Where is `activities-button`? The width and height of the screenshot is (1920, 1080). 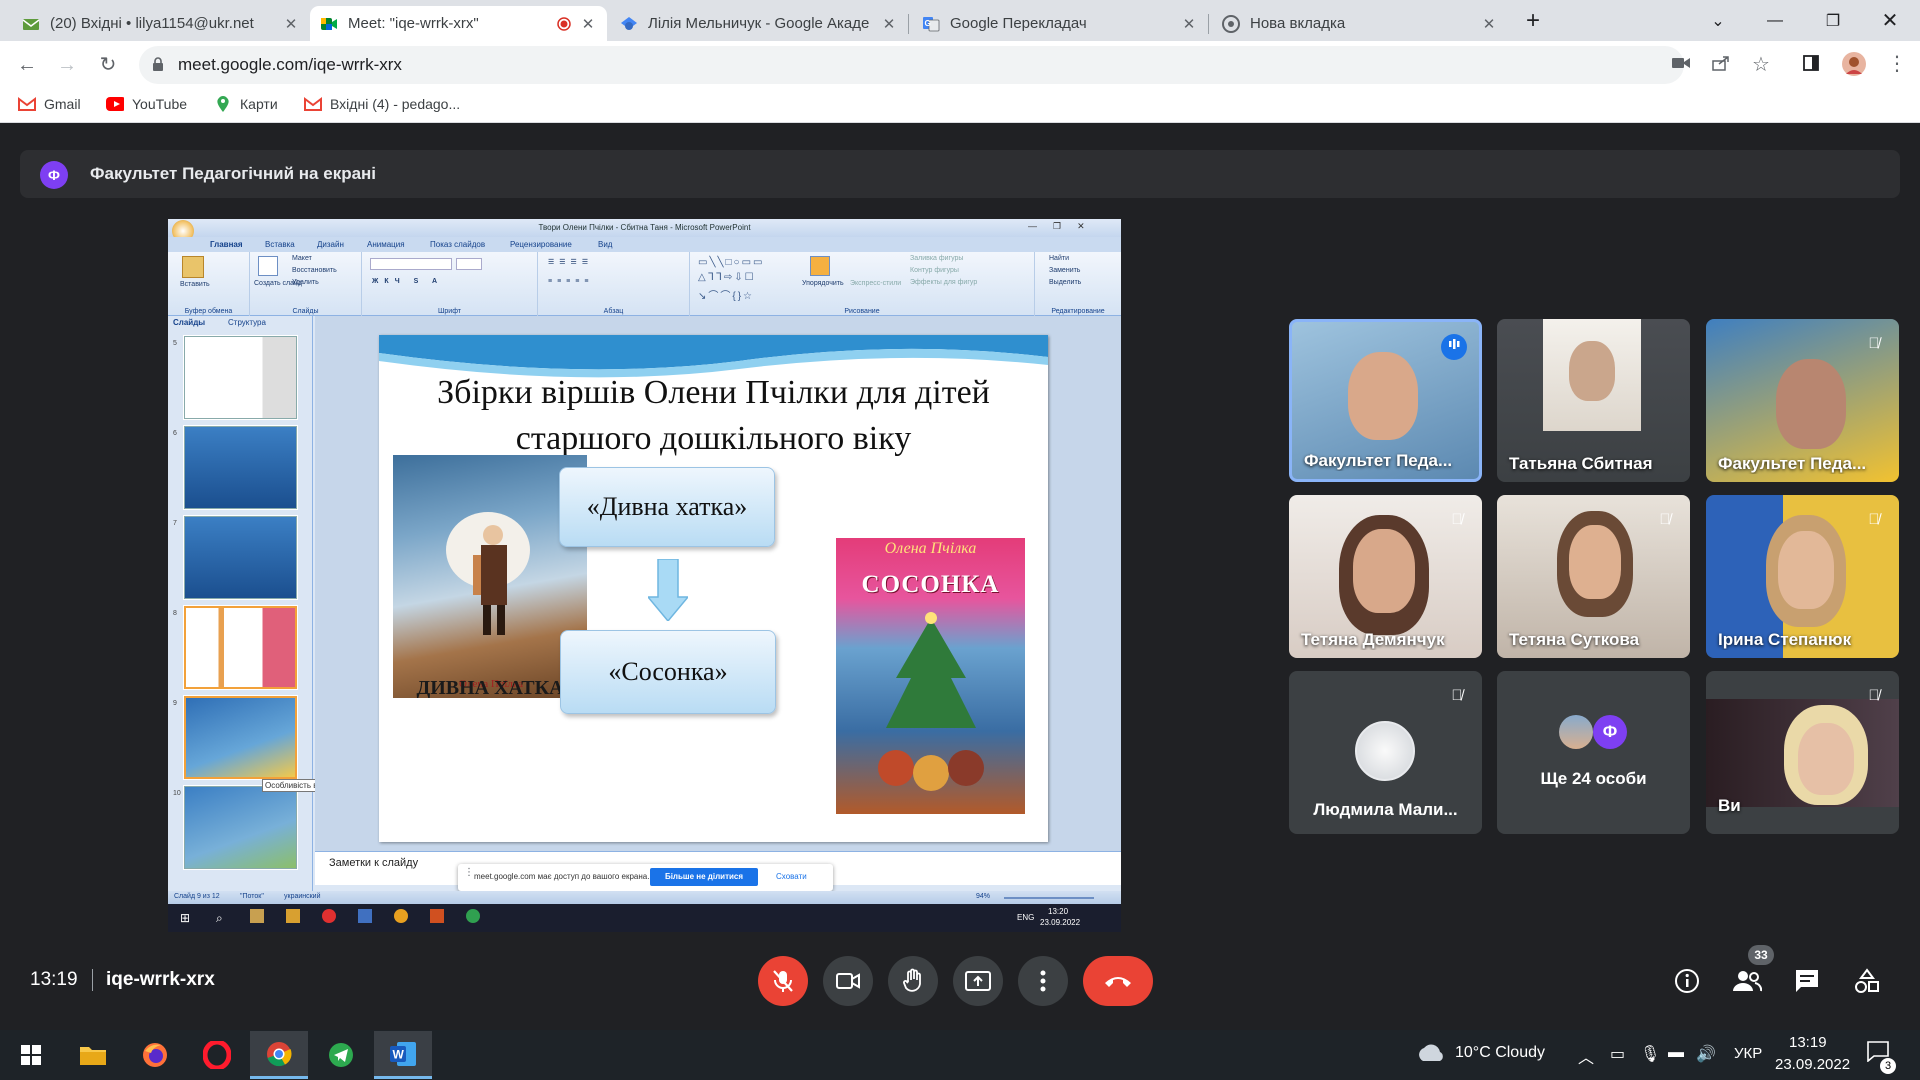 activities-button is located at coordinates (1867, 981).